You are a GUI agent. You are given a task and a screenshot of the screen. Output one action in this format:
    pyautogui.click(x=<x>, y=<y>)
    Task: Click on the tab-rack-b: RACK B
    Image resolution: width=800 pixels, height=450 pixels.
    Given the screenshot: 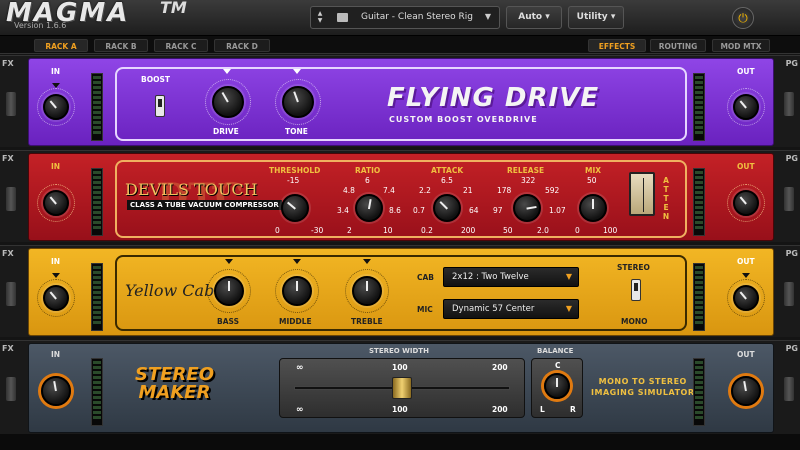 What is the action you would take?
    pyautogui.click(x=121, y=45)
    